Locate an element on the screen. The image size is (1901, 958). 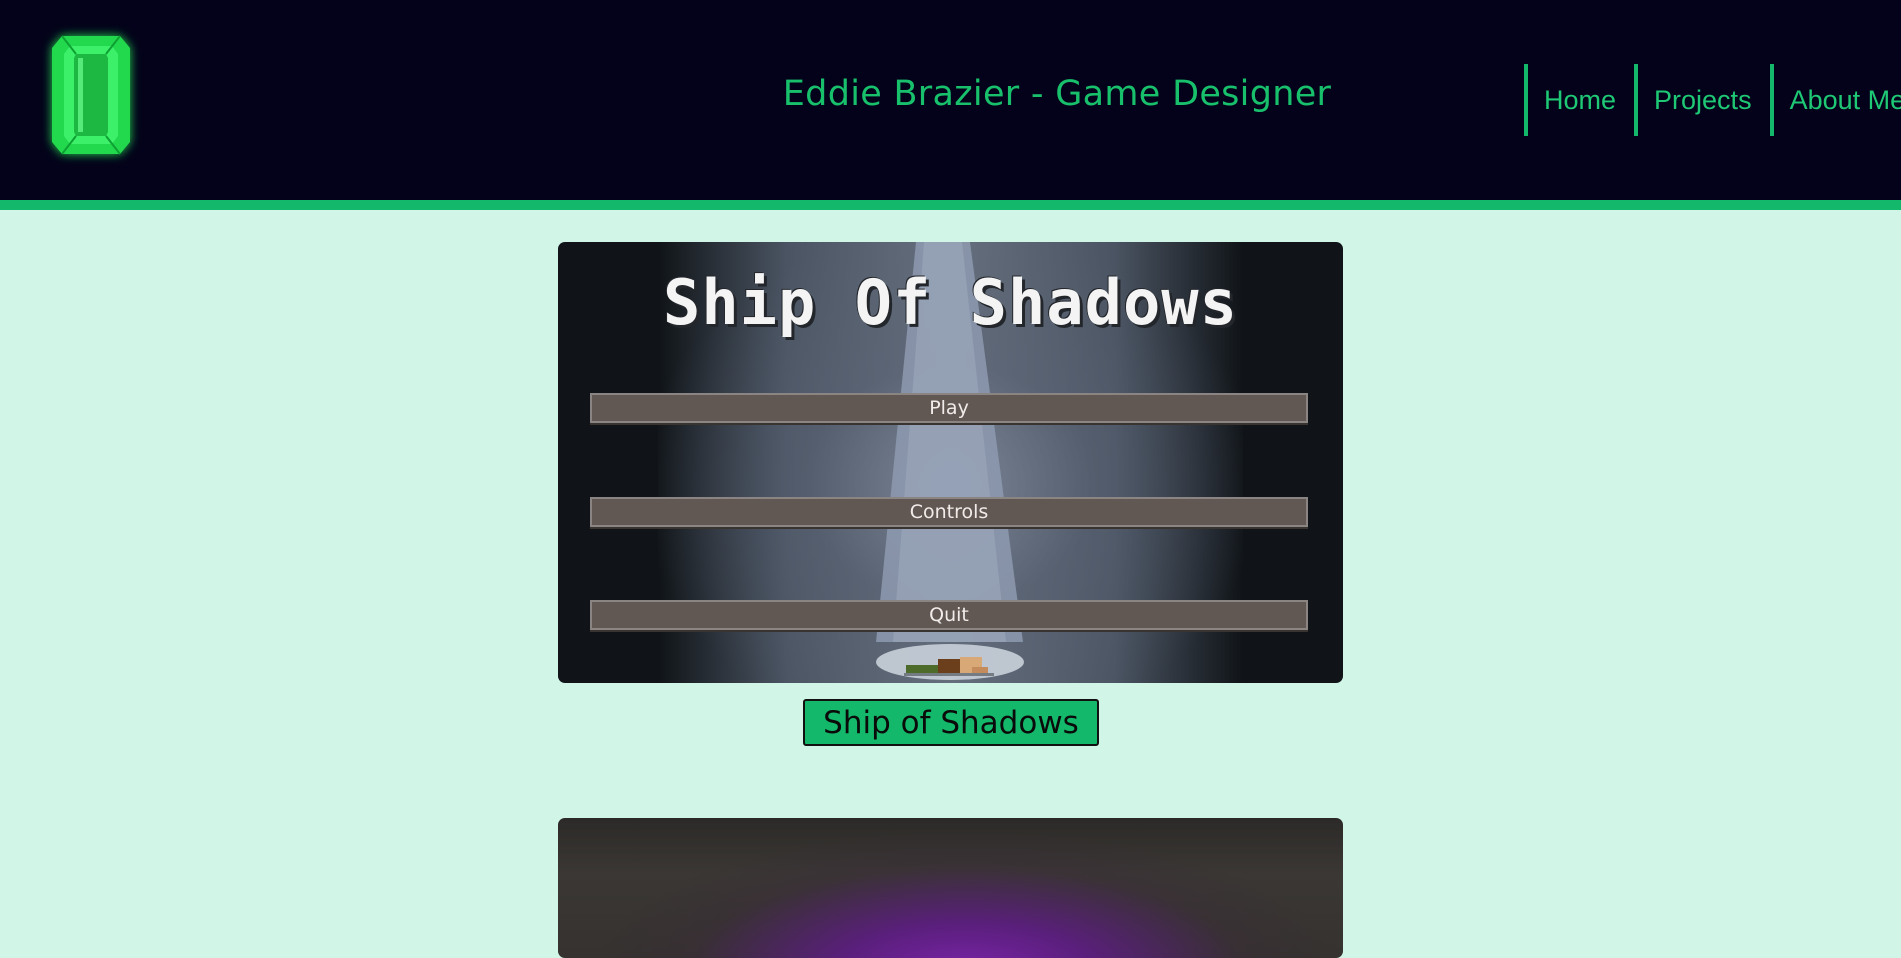
nav-home-link: Home is located at coordinates (1579, 100).